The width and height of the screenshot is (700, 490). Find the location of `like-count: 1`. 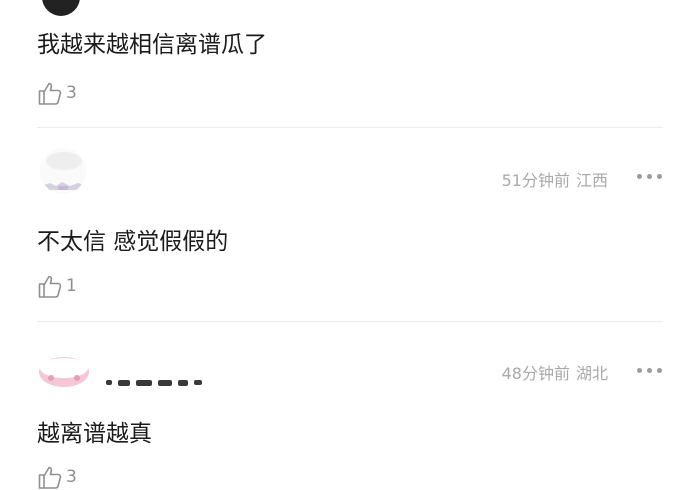

like-count: 1 is located at coordinates (71, 286).